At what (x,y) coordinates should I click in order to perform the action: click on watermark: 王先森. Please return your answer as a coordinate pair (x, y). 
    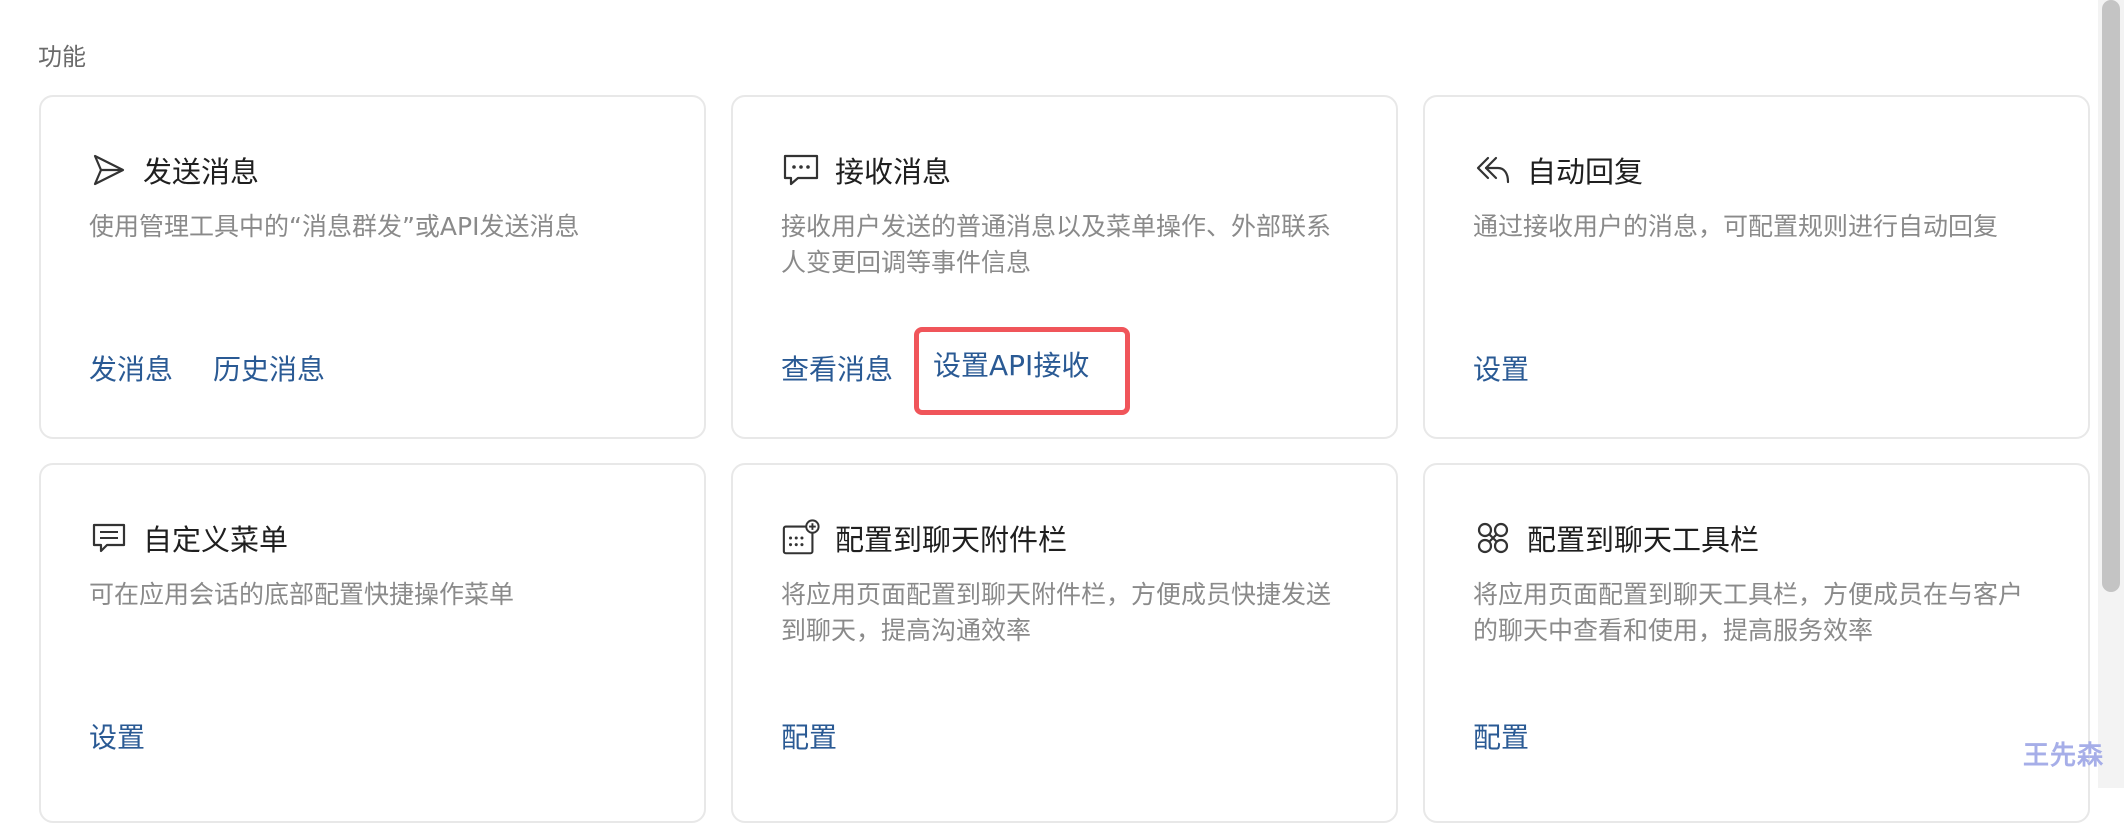
    Looking at the image, I should click on (2063, 756).